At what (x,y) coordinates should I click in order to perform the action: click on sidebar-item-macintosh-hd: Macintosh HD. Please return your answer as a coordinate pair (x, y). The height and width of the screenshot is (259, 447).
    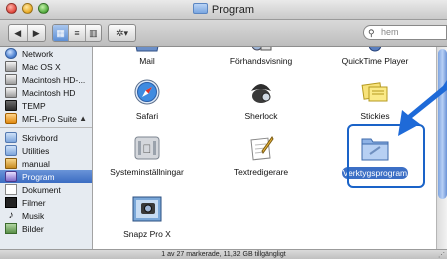
    Looking at the image, I should click on (46, 92).